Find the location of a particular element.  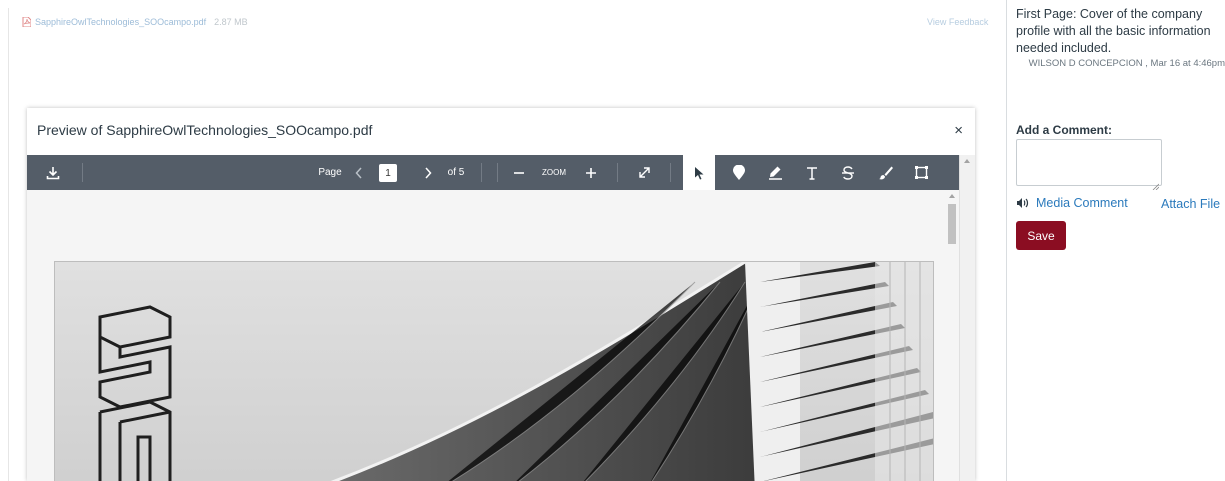

company-logo is located at coordinates (135, 393).